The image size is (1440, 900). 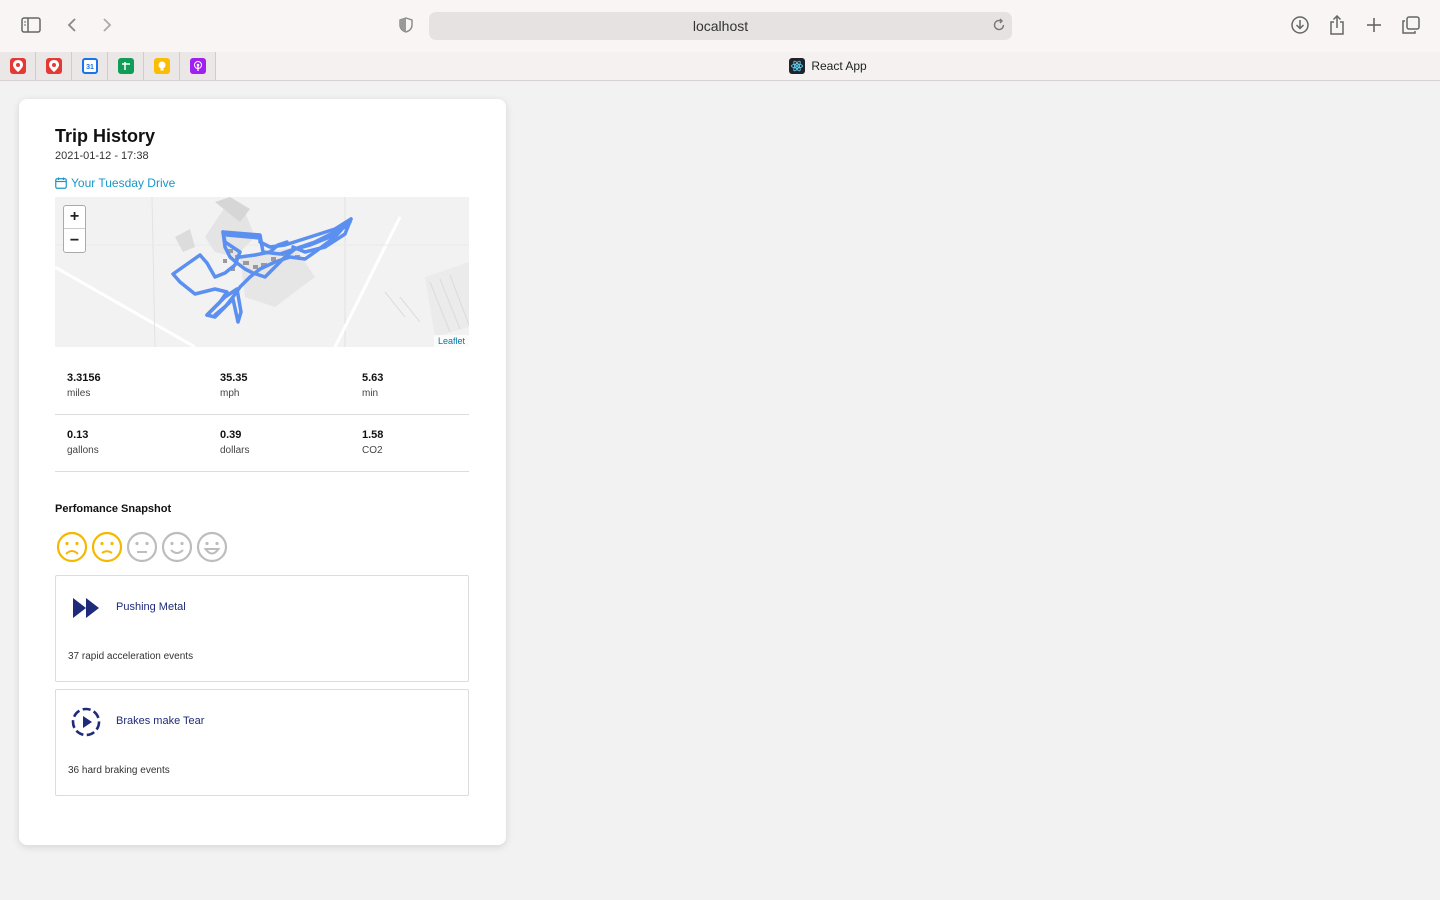 I want to click on forward-icon, so click(x=107, y=25).